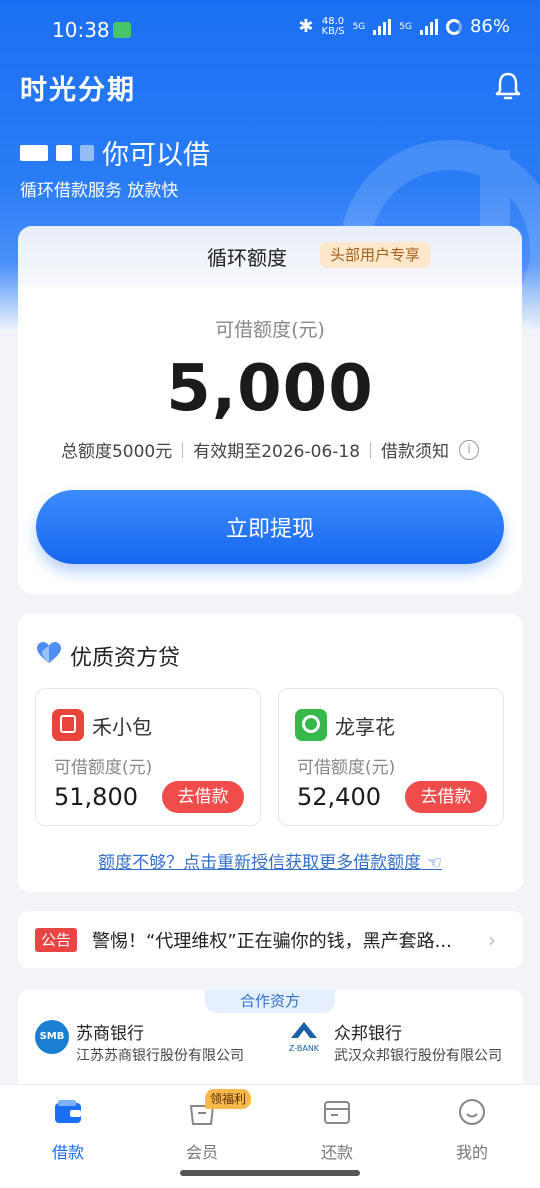  I want to click on available-amount-label: 可借额度(元), so click(270, 330).